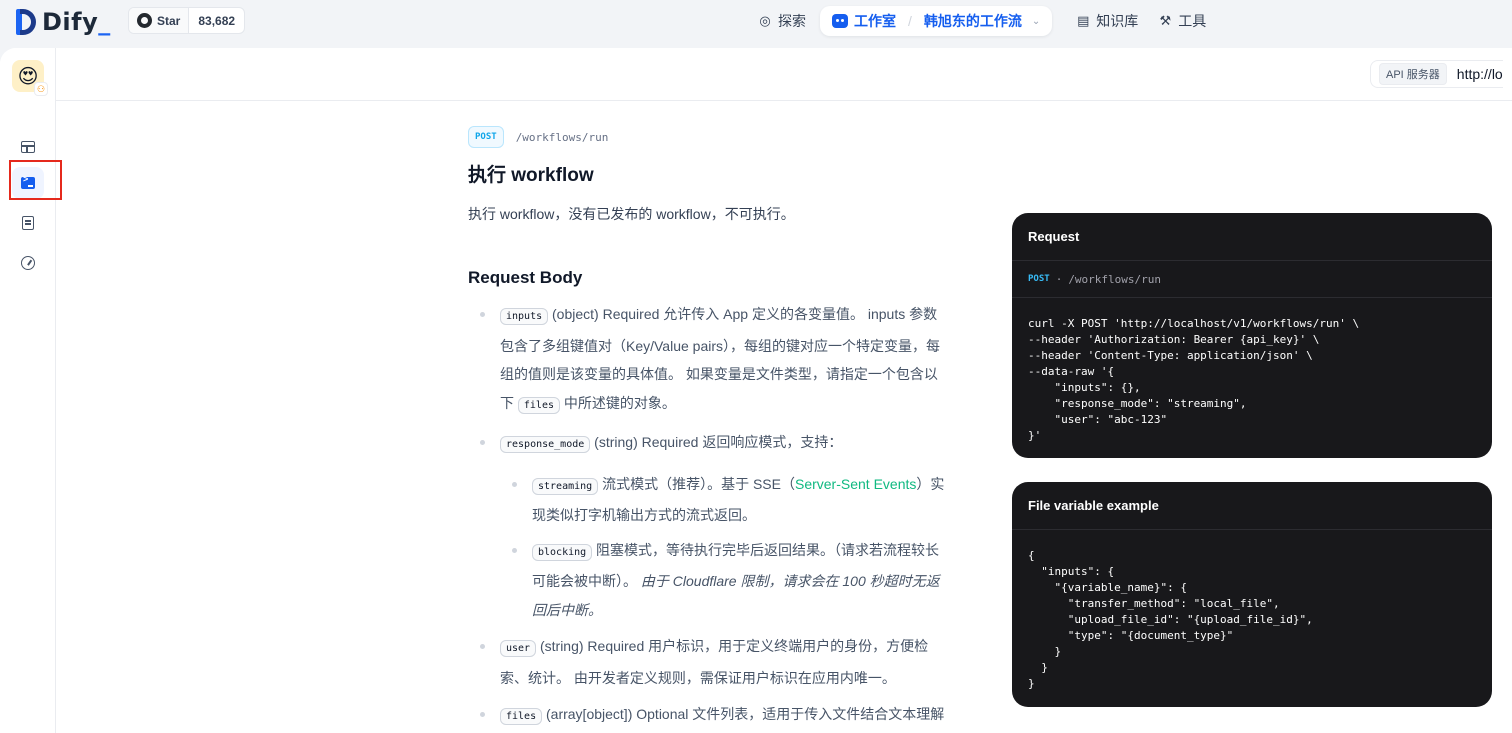  Describe the element at coordinates (855, 484) in the screenshot. I see `sse-link: Server-Sent Events` at that location.